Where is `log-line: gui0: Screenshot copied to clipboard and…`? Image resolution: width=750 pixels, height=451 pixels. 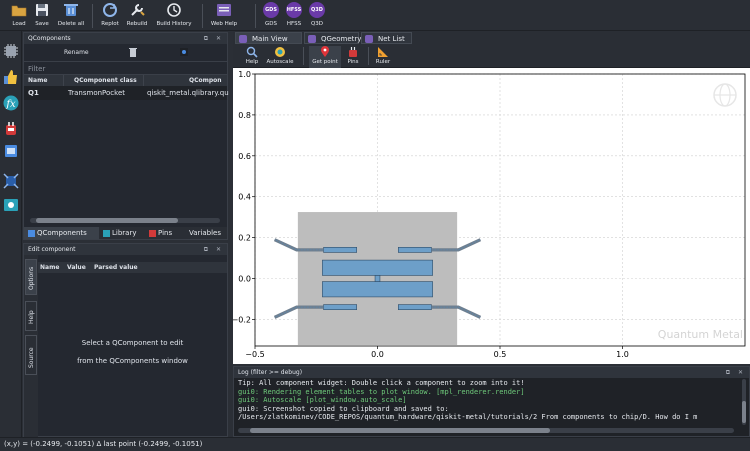 log-line: gui0: Screenshot copied to clipboard and… is located at coordinates (343, 408).